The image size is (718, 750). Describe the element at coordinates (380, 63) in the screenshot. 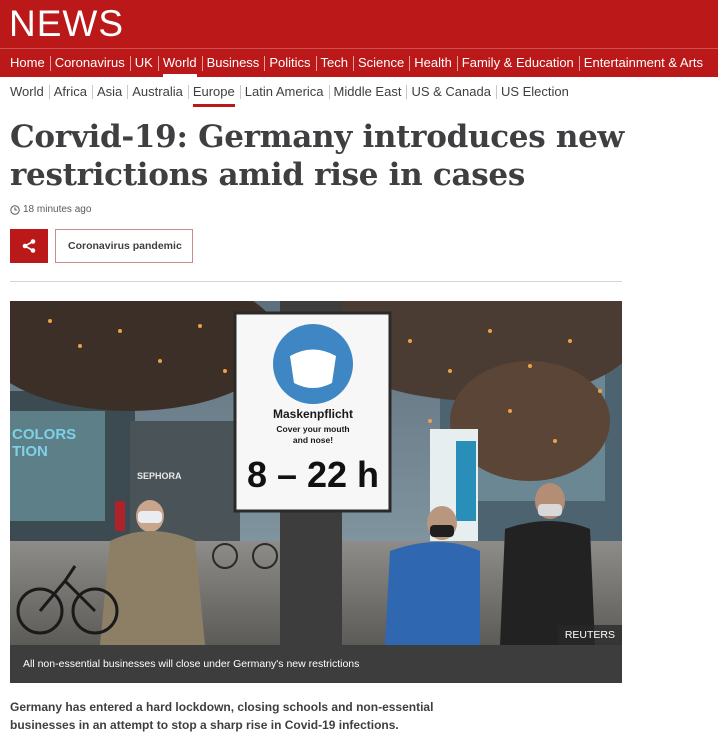

I see `nav-item-science: Science` at that location.